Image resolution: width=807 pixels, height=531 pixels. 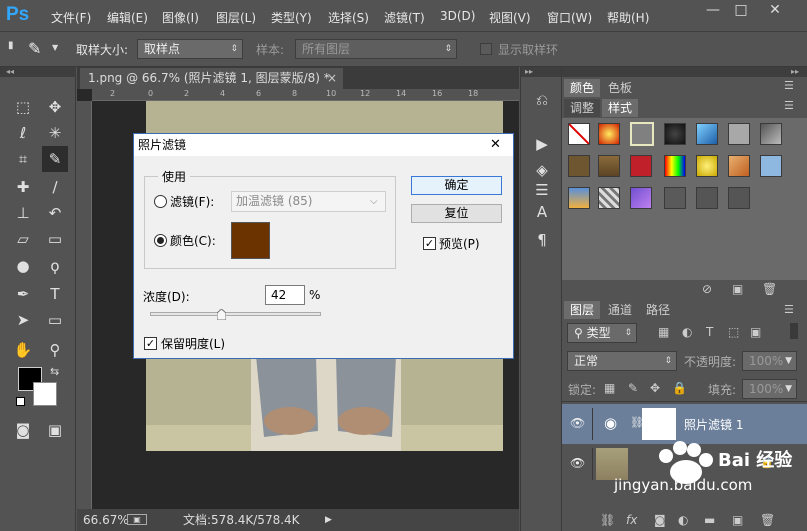 I want to click on paragraph-panel-icon: ¶, so click(x=542, y=240).